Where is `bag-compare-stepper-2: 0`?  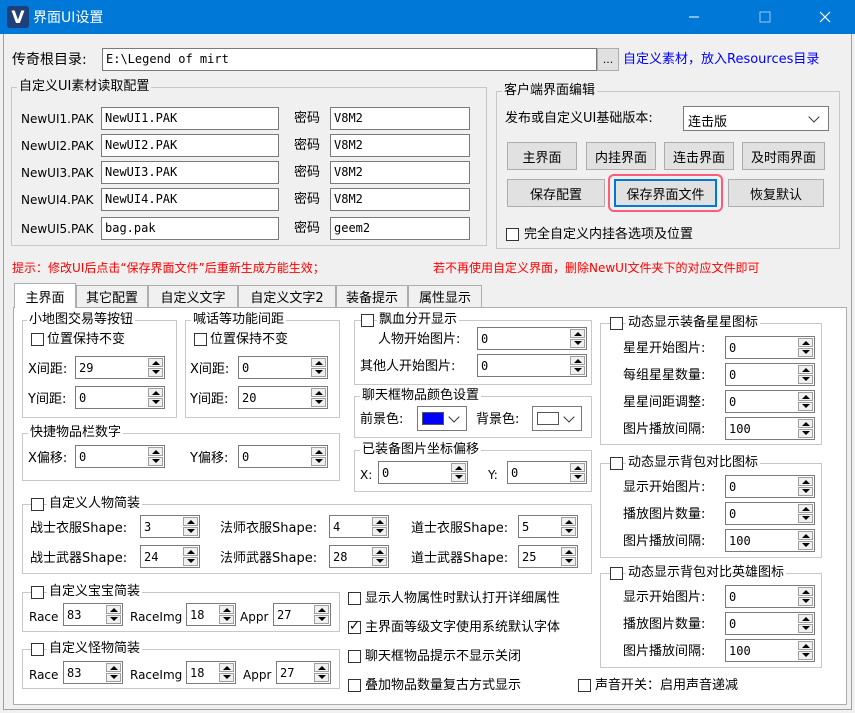
bag-compare-stepper-2: 0 is located at coordinates (770, 513).